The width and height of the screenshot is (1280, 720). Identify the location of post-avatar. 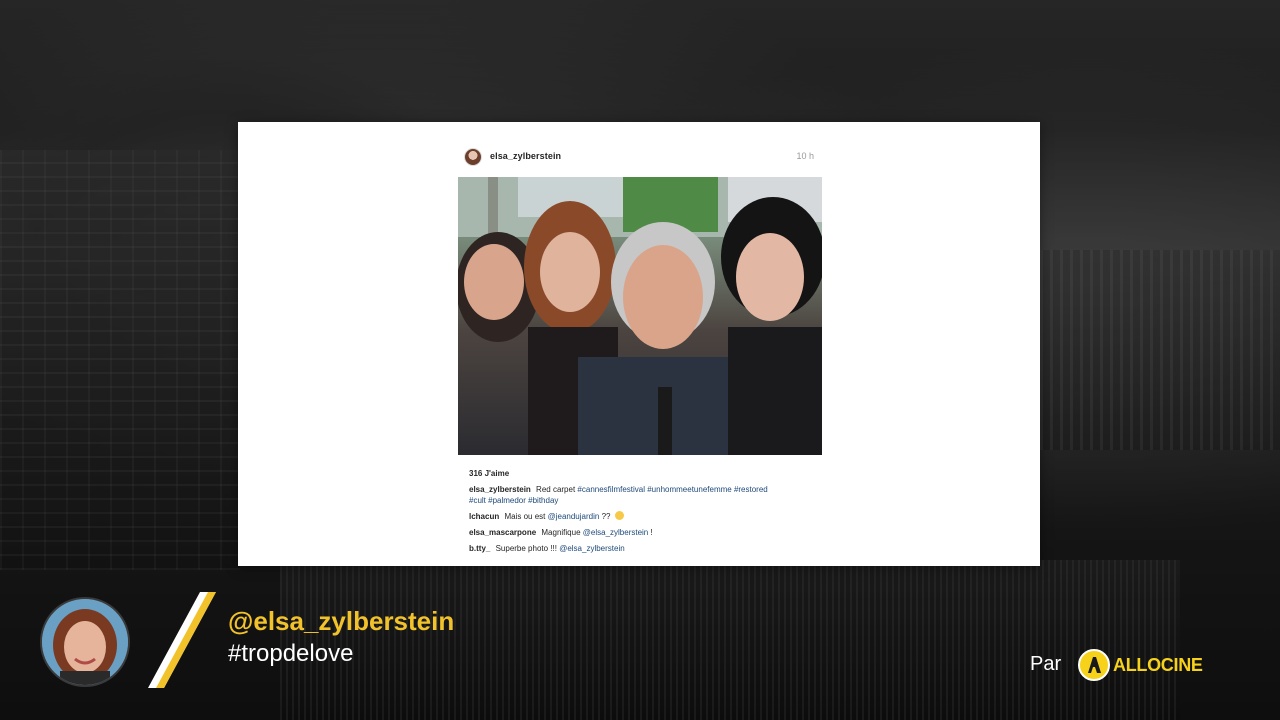
(473, 157).